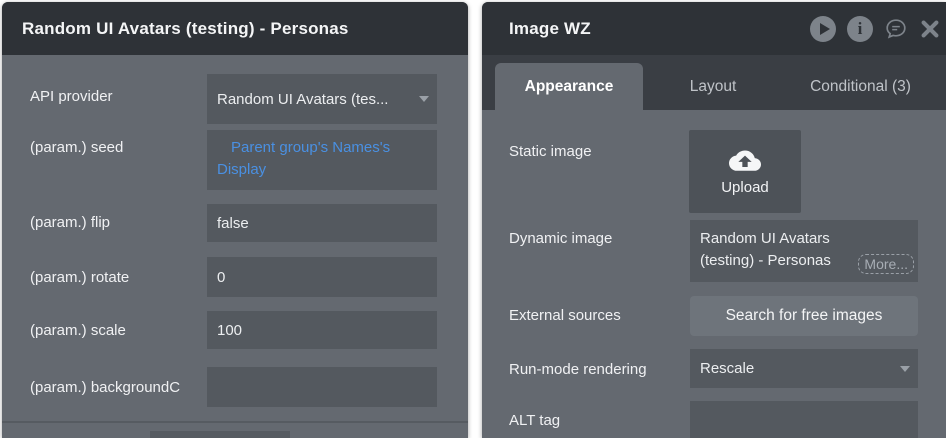  Describe the element at coordinates (322, 223) in the screenshot. I see `param-flip-input: false` at that location.